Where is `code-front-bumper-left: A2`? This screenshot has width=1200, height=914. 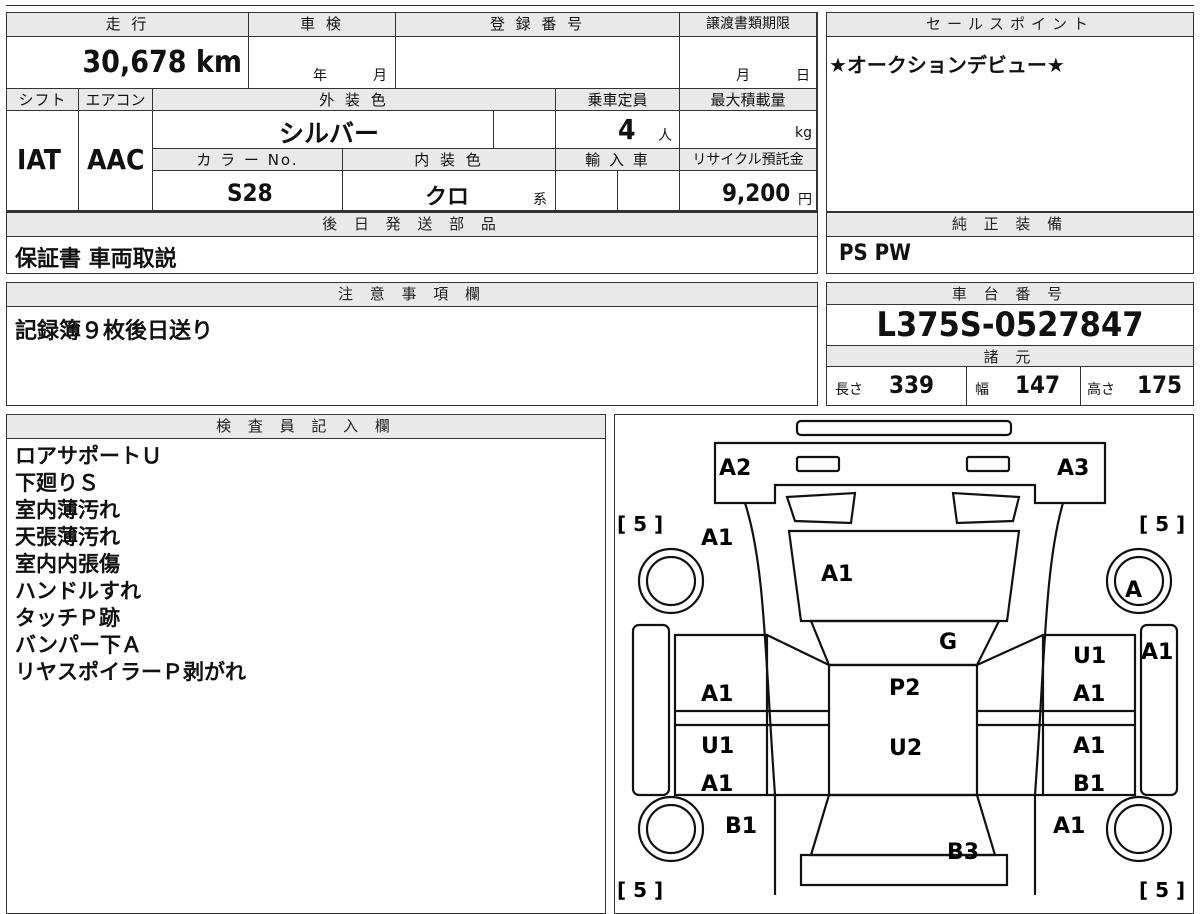
code-front-bumper-left: A2 is located at coordinates (735, 468).